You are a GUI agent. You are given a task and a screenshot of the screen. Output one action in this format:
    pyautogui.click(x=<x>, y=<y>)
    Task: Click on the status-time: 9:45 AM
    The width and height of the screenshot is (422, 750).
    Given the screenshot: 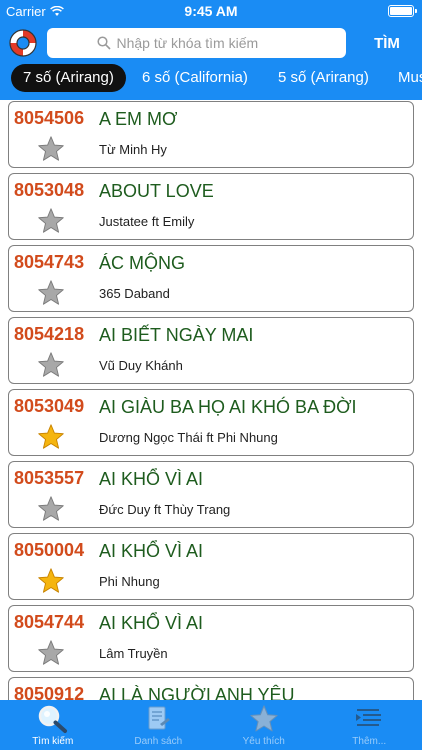 What is the action you would take?
    pyautogui.click(x=211, y=11)
    